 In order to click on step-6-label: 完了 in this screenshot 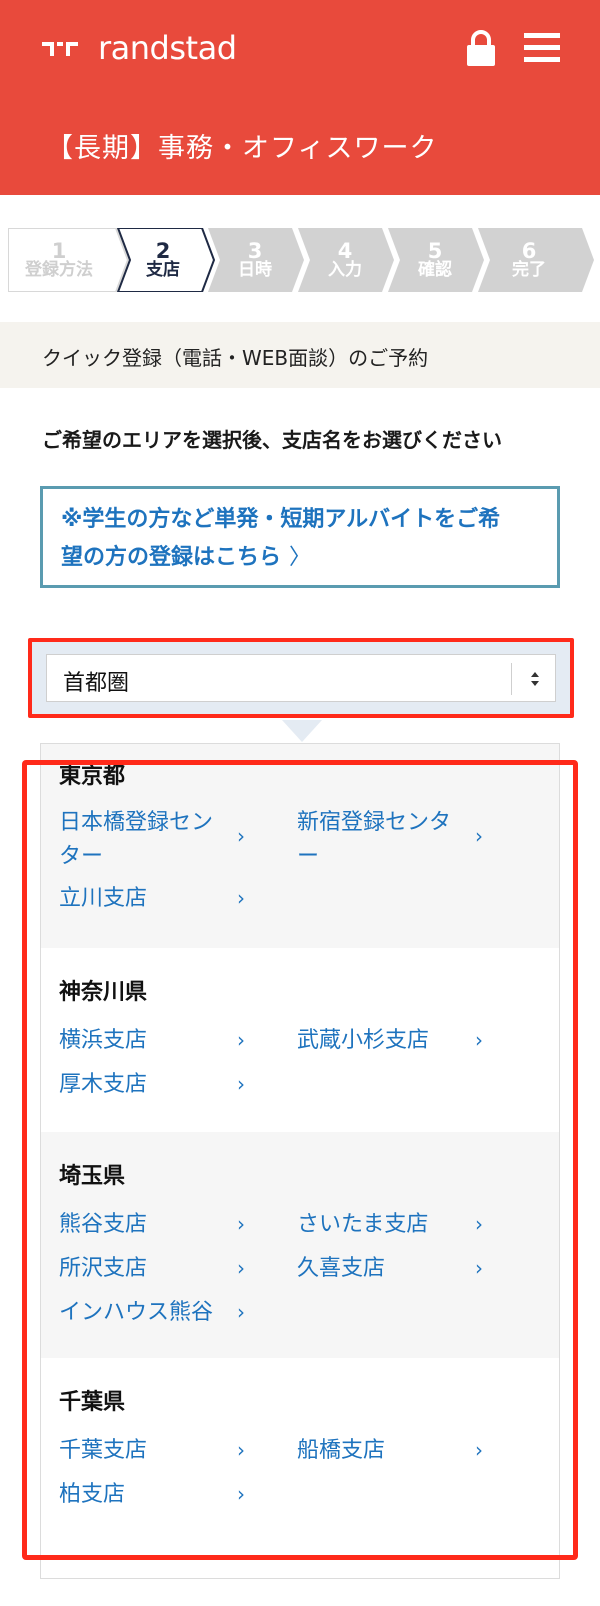, I will do `click(529, 270)`.